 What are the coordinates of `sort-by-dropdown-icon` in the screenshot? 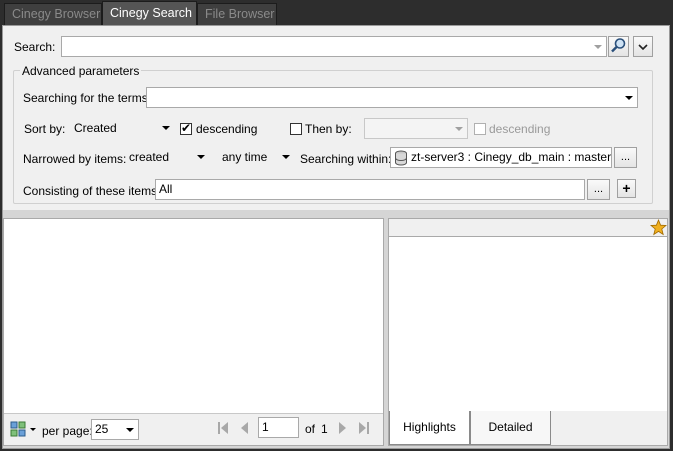 It's located at (166, 127).